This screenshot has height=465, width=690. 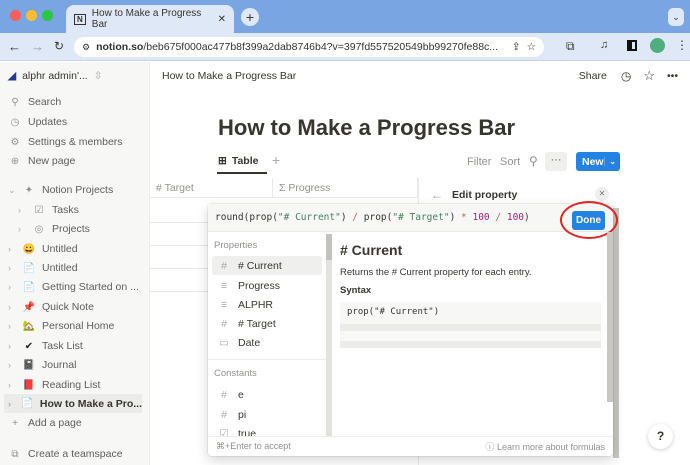 I want to click on scrollbar, so click(x=616, y=333).